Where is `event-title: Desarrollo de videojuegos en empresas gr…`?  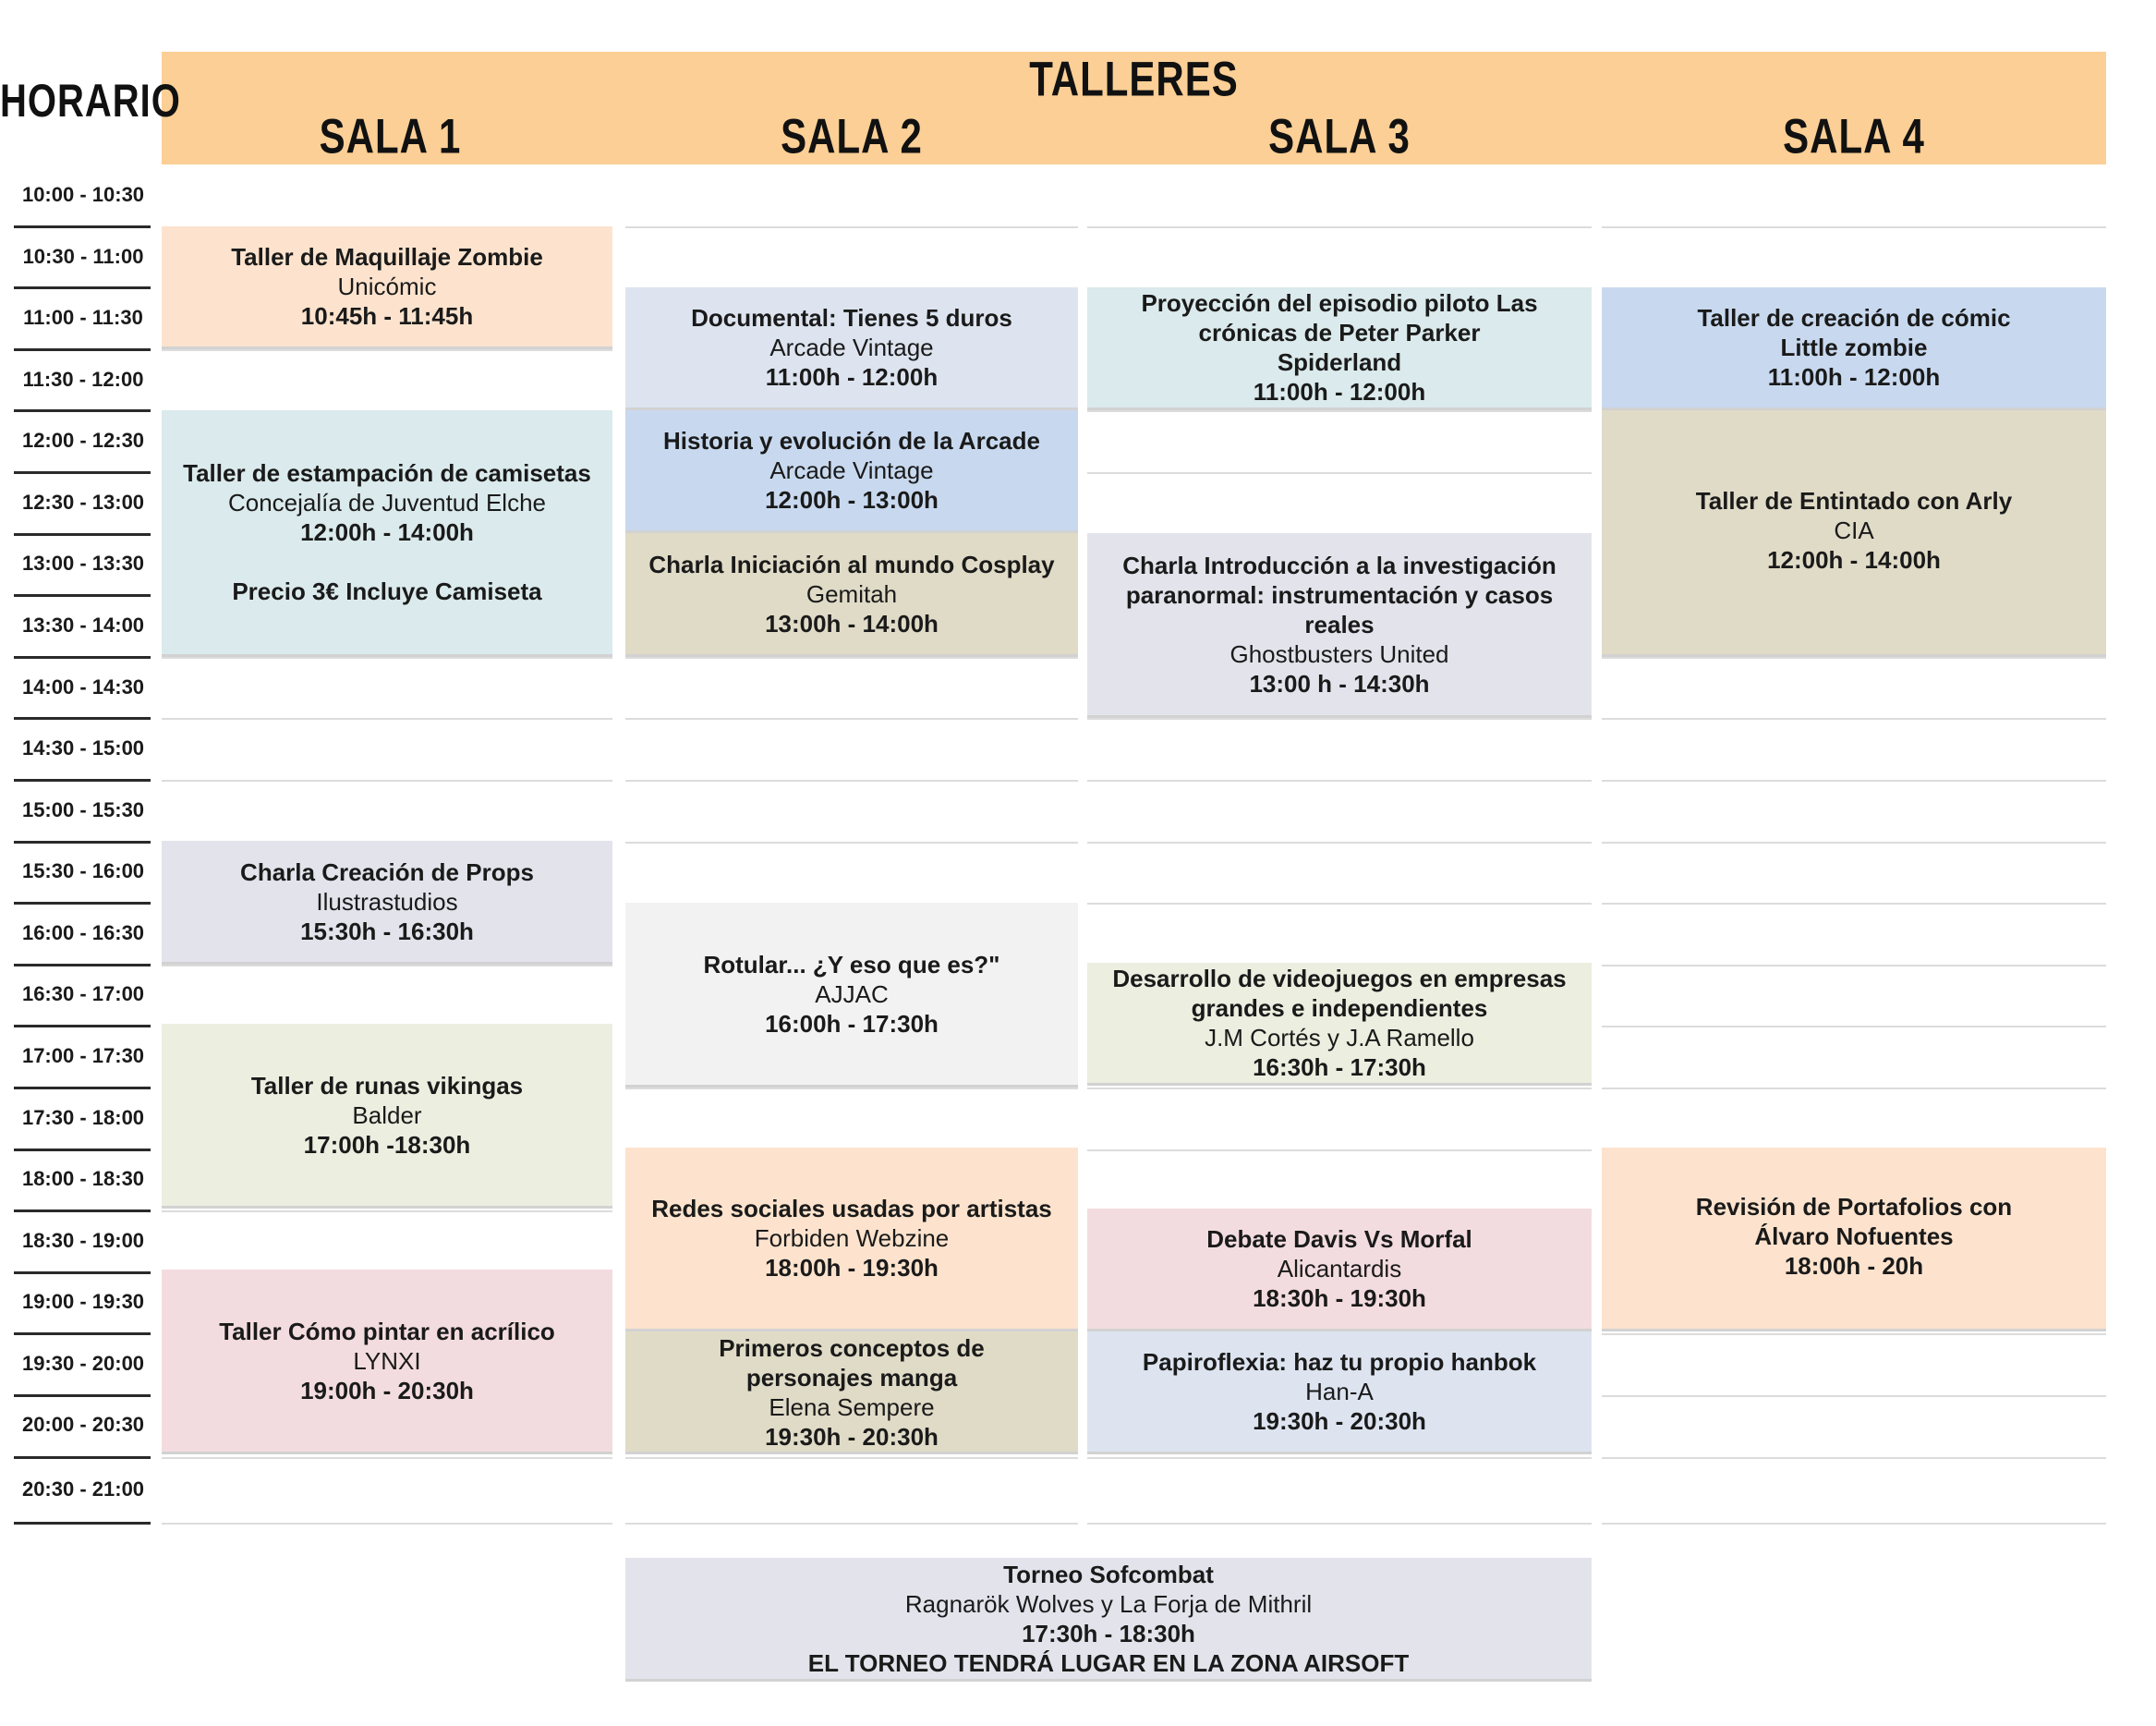 event-title: Desarrollo de videojuegos en empresas gr… is located at coordinates (1339, 993).